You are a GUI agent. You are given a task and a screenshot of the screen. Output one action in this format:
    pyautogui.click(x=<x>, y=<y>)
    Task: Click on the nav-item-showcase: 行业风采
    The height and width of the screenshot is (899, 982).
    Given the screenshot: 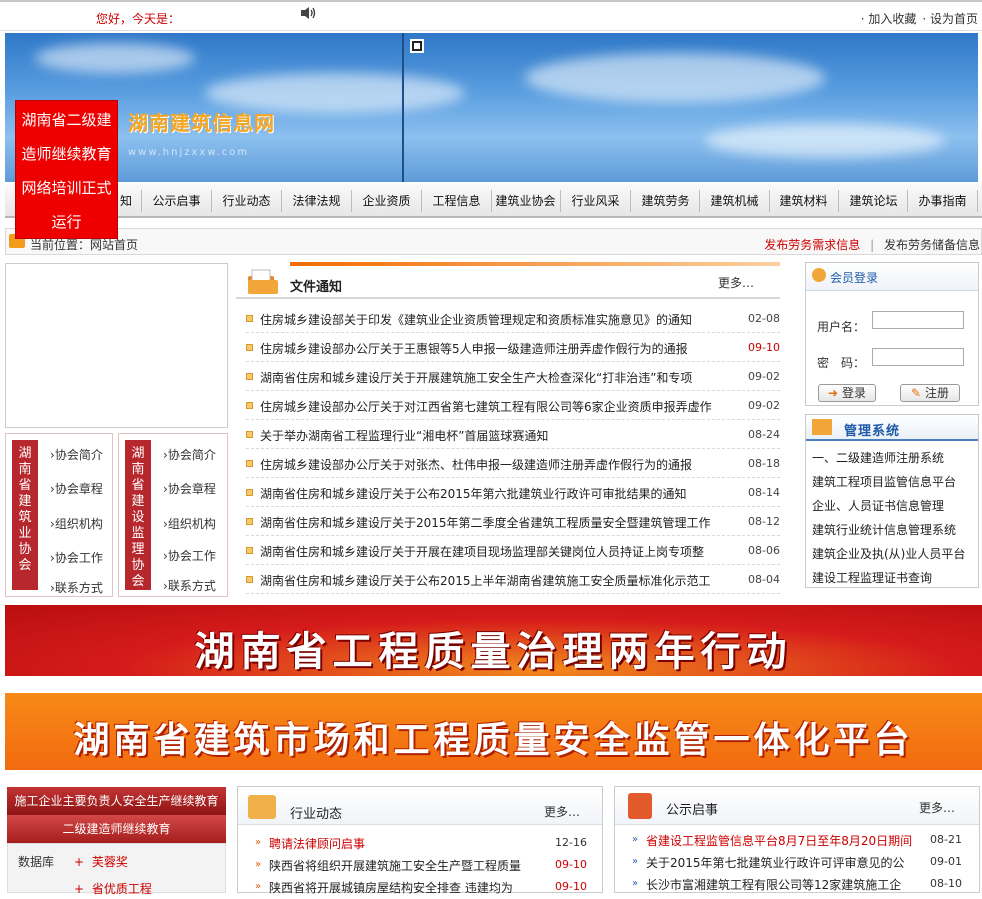 What is the action you would take?
    pyautogui.click(x=595, y=201)
    